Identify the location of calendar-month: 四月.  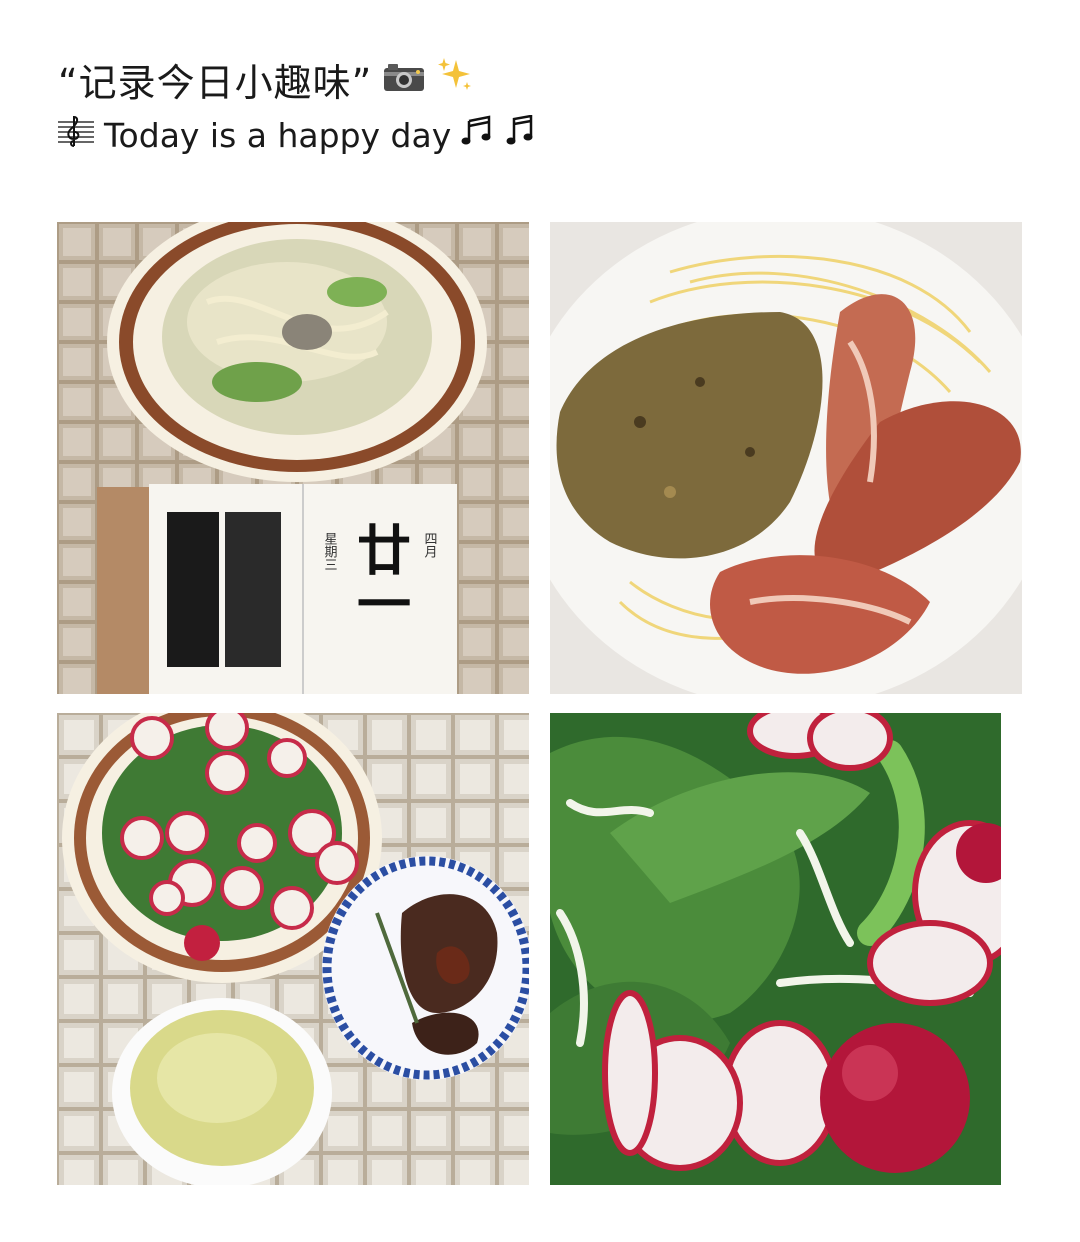
(430, 545).